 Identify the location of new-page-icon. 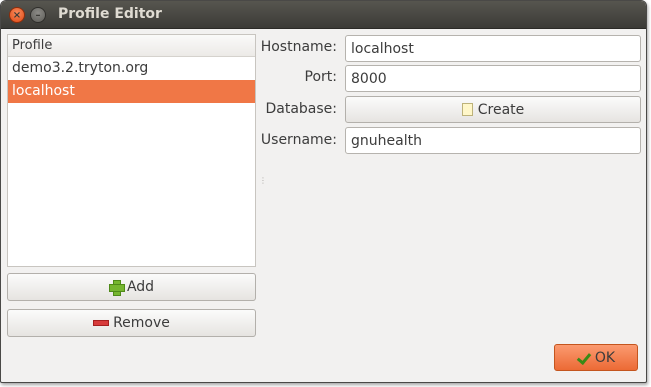
(467, 109).